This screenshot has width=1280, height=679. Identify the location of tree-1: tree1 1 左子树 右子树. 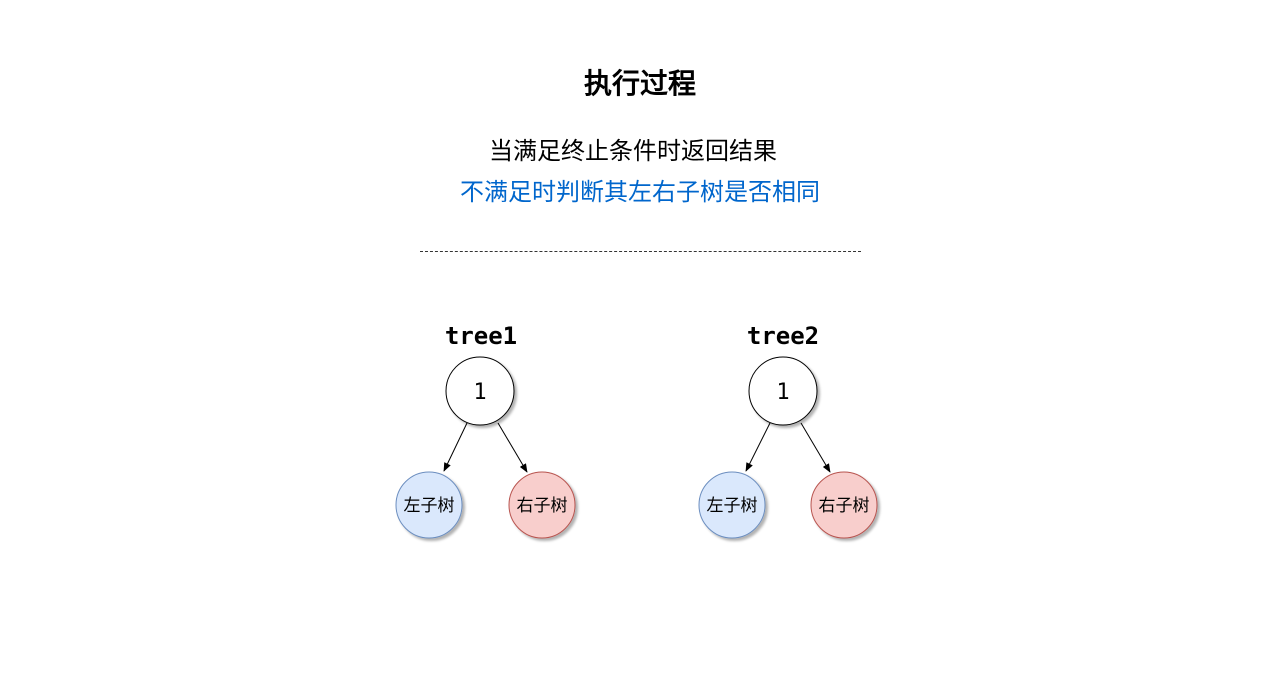
(485, 430).